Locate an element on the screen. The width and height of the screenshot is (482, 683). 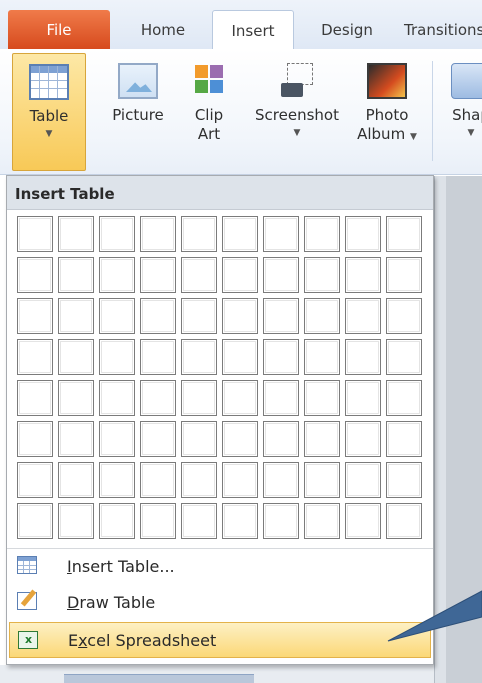
draw-table-menu-item: Draw Table is located at coordinates (220, 602).